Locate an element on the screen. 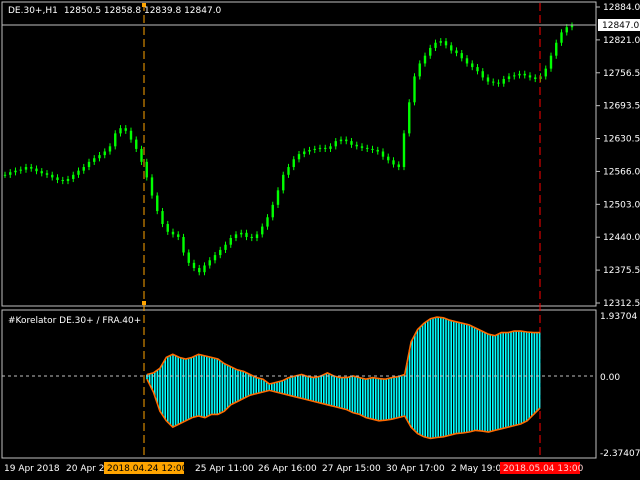 This screenshot has width=640, height=480. price-label: 12821.0 is located at coordinates (621, 41).